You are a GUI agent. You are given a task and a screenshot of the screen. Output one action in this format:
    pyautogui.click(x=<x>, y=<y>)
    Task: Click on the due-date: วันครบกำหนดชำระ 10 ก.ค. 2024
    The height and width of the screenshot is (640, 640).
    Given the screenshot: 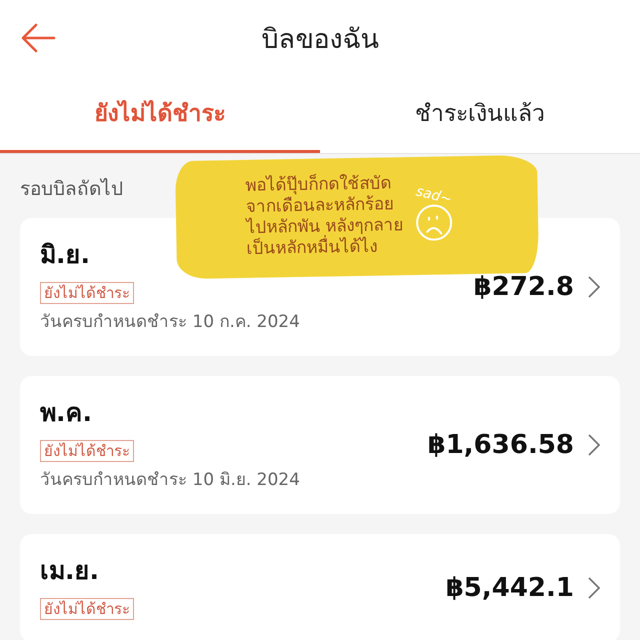 What is the action you would take?
    pyautogui.click(x=170, y=322)
    